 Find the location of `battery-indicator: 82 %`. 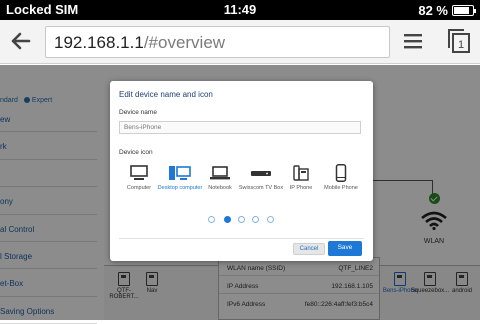

battery-indicator: 82 % is located at coordinates (447, 10).